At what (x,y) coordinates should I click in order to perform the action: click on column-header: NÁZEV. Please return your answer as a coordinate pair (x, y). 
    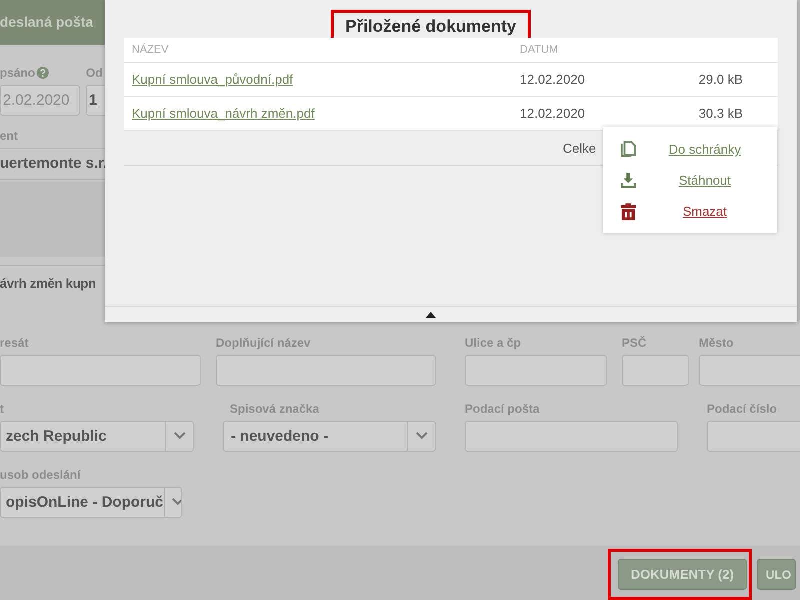
    Looking at the image, I should click on (150, 50).